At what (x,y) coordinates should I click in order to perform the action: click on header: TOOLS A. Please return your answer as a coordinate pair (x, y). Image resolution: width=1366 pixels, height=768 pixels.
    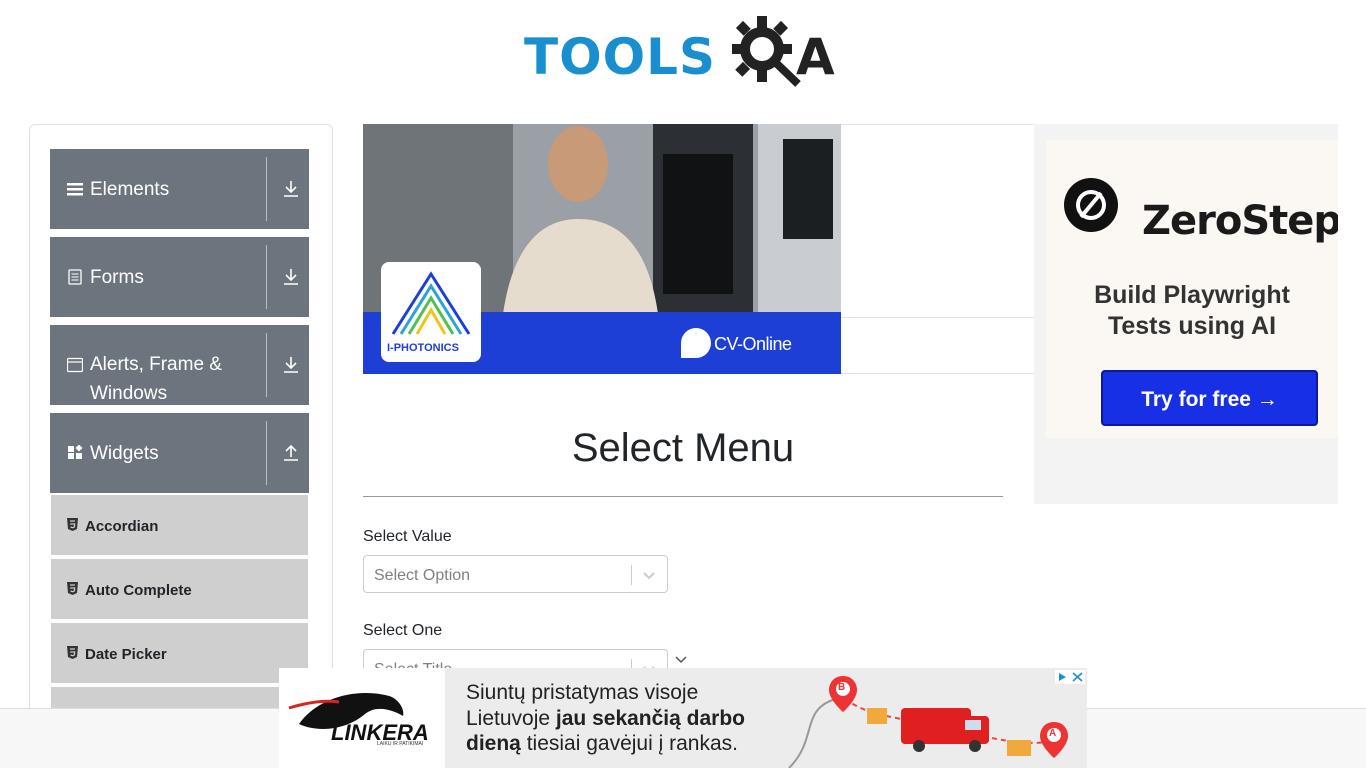
    Looking at the image, I should click on (683, 50).